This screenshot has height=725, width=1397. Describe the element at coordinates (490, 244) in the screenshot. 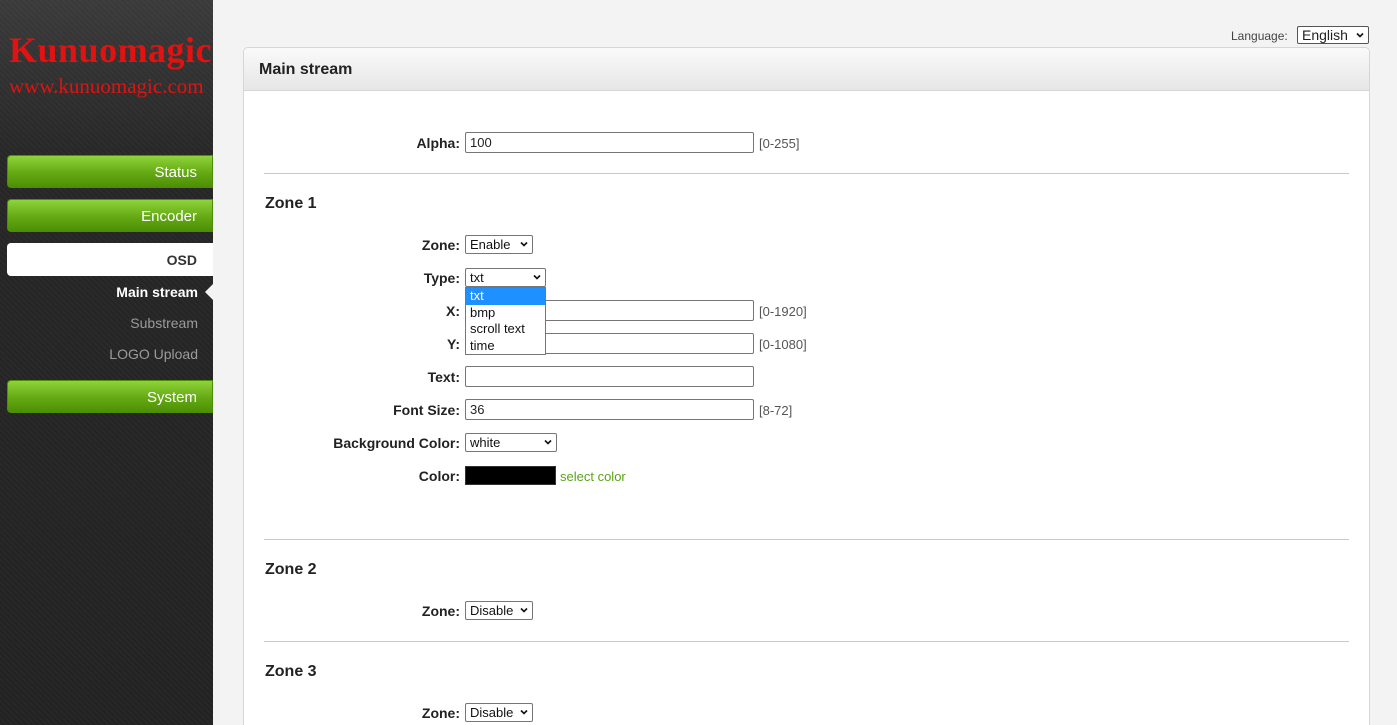

I see `zone1-zone-value: Enable` at that location.